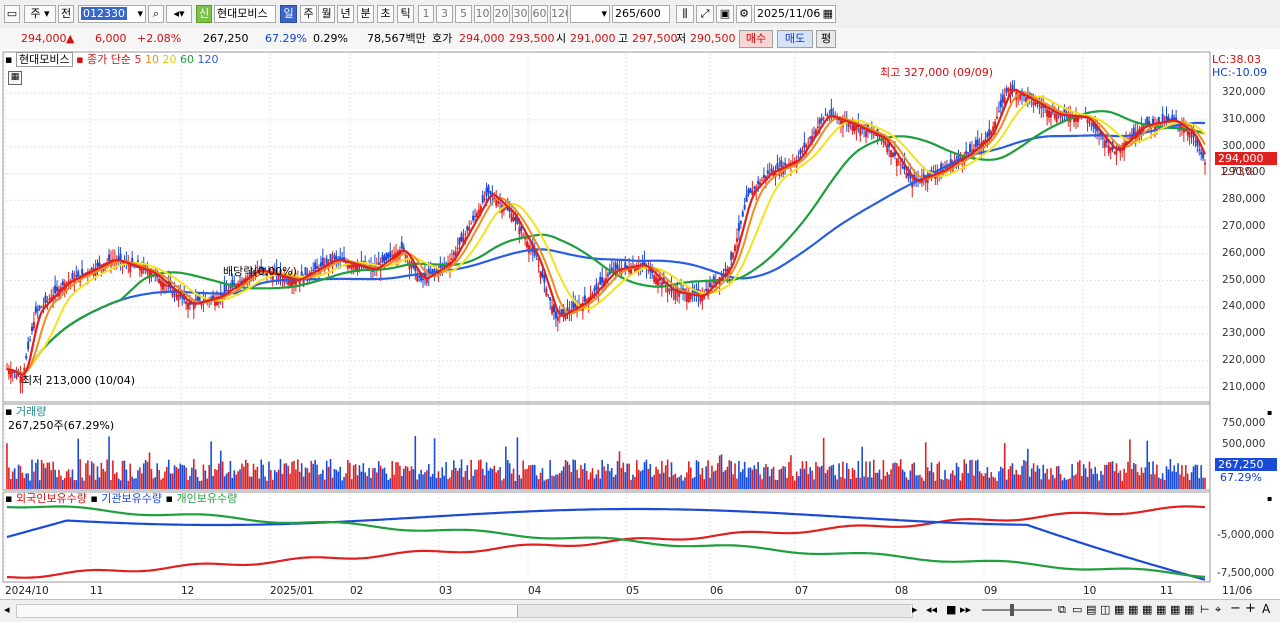 The image size is (1280, 622). I want to click on period-tab: 년, so click(345, 14).